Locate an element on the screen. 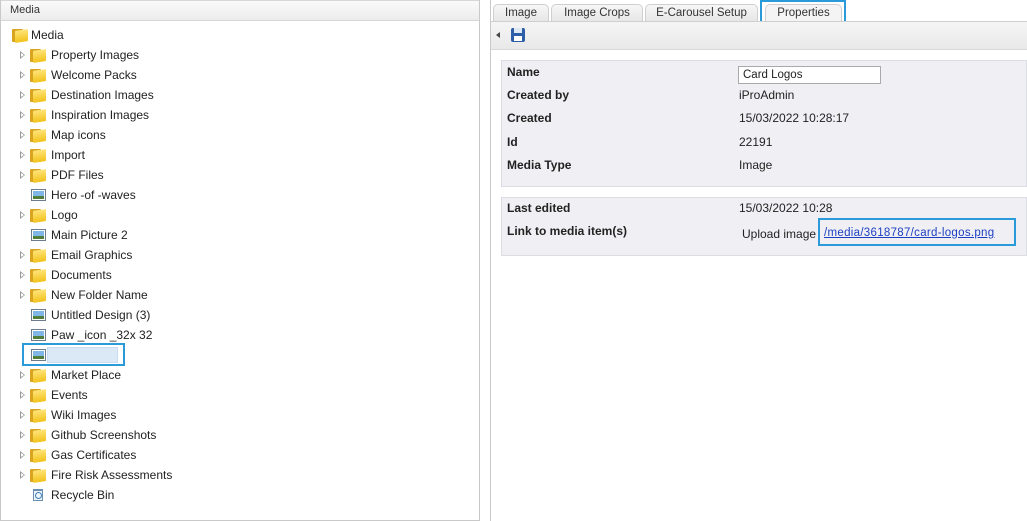 The image size is (1027, 521). tree-item-label: Welcome Packs is located at coordinates (94, 75).